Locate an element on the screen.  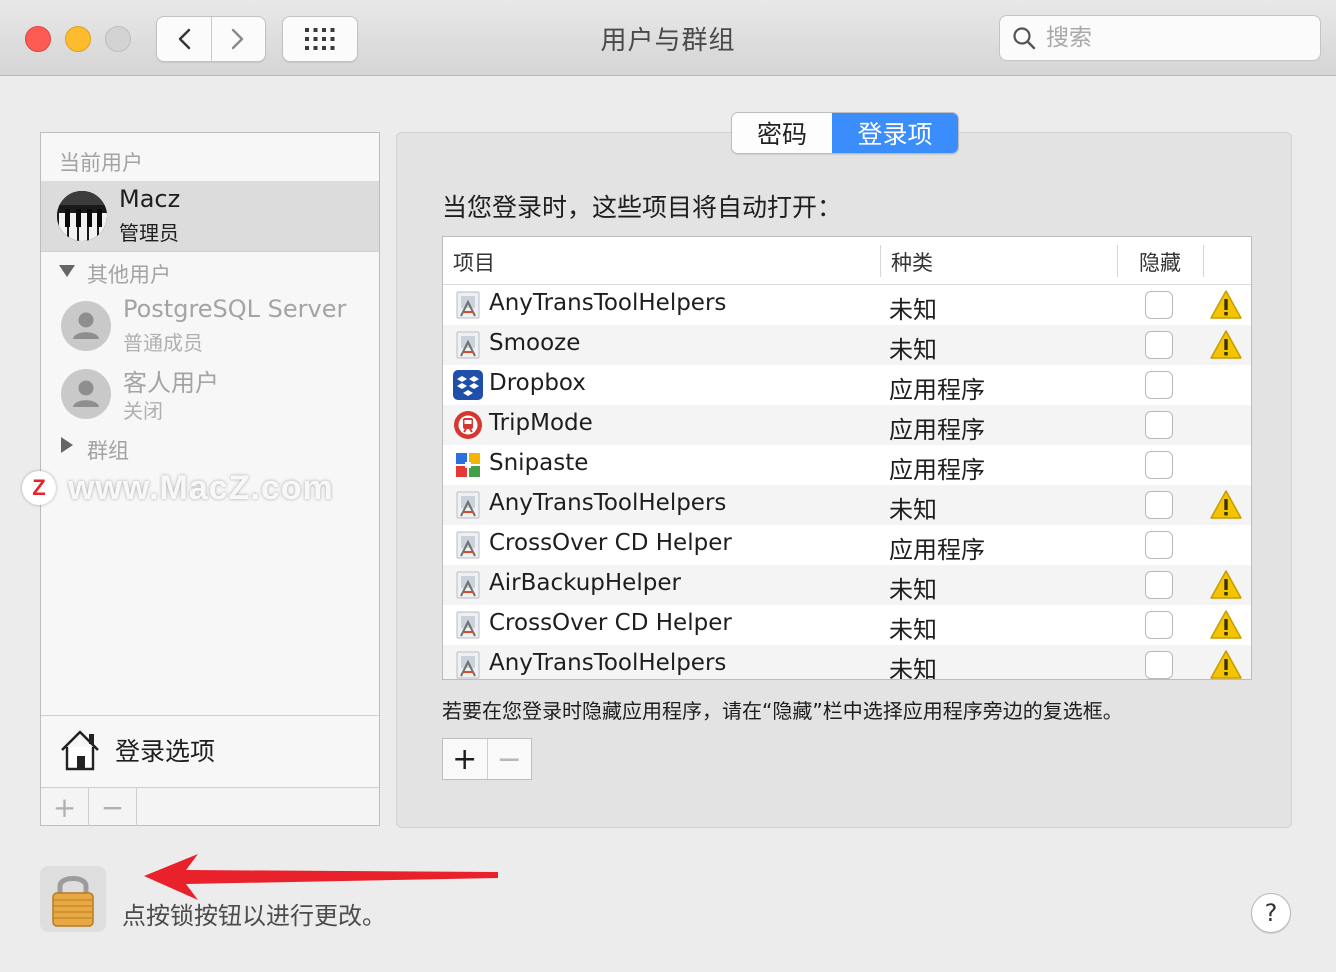
watermark: Z www.MacZ.com is located at coordinates (178, 488).